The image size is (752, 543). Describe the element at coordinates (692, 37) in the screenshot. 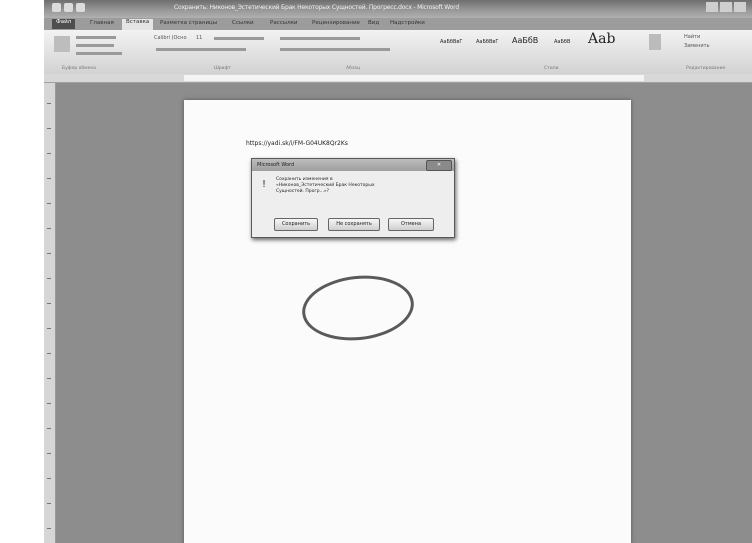

I see `find-button: Найти` at that location.